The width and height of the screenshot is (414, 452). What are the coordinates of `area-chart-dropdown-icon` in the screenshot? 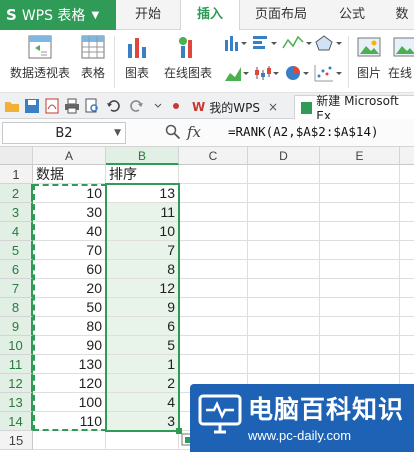 It's located at (237, 73).